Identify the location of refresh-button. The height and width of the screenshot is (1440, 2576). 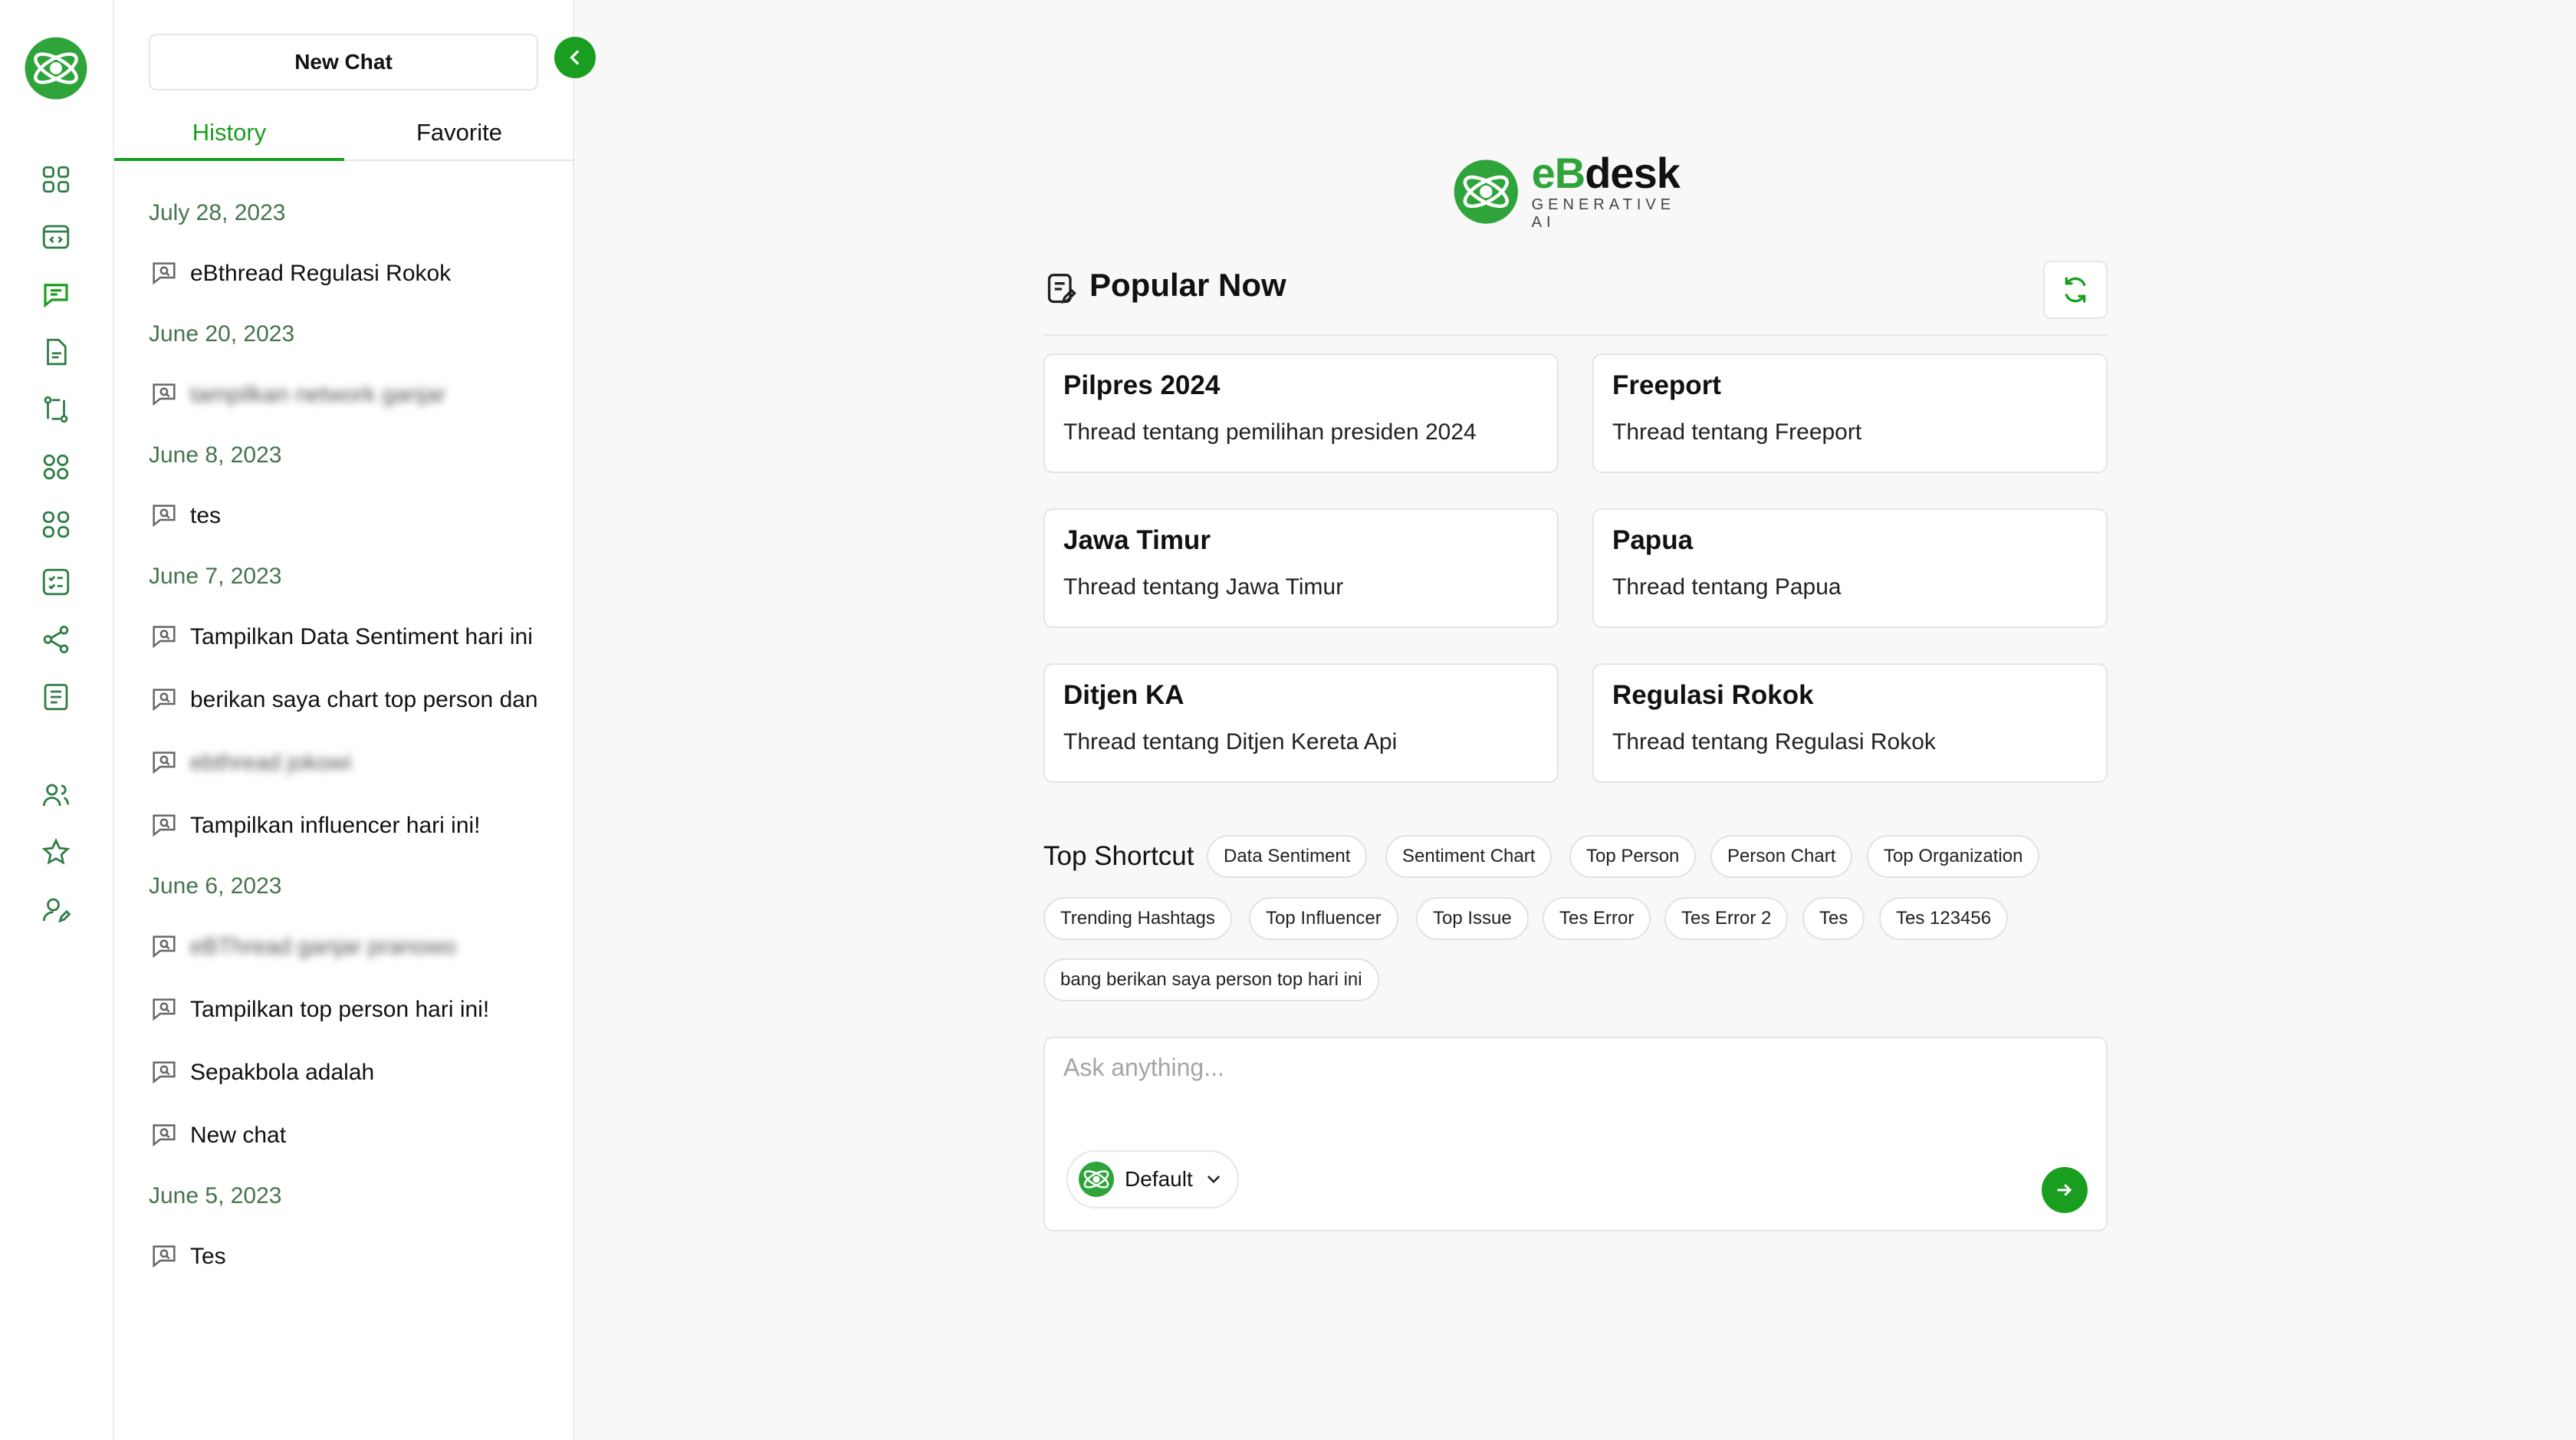
(2076, 290).